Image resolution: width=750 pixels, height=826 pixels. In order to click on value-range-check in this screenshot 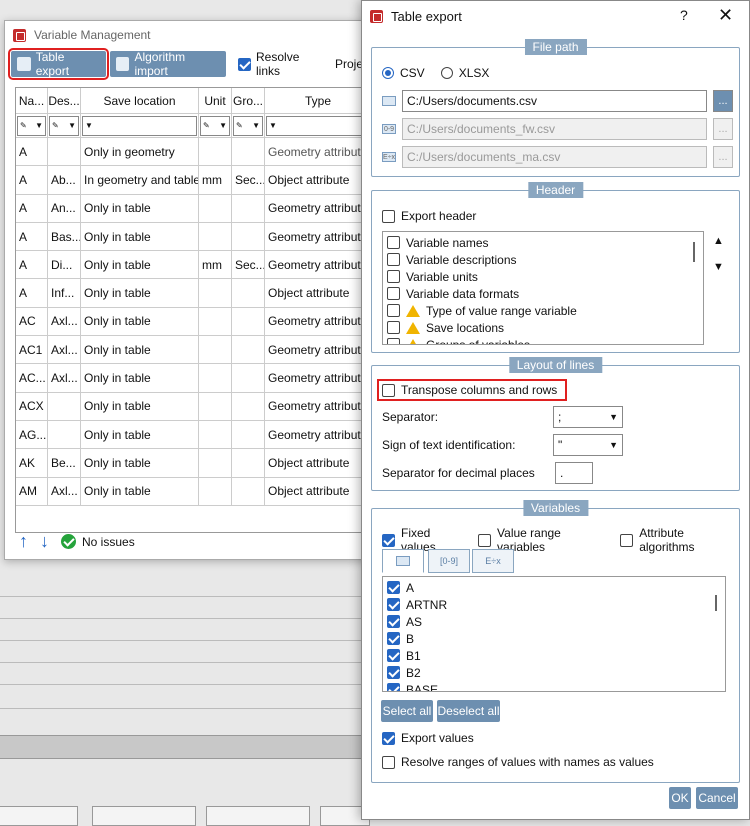, I will do `click(485, 540)`.